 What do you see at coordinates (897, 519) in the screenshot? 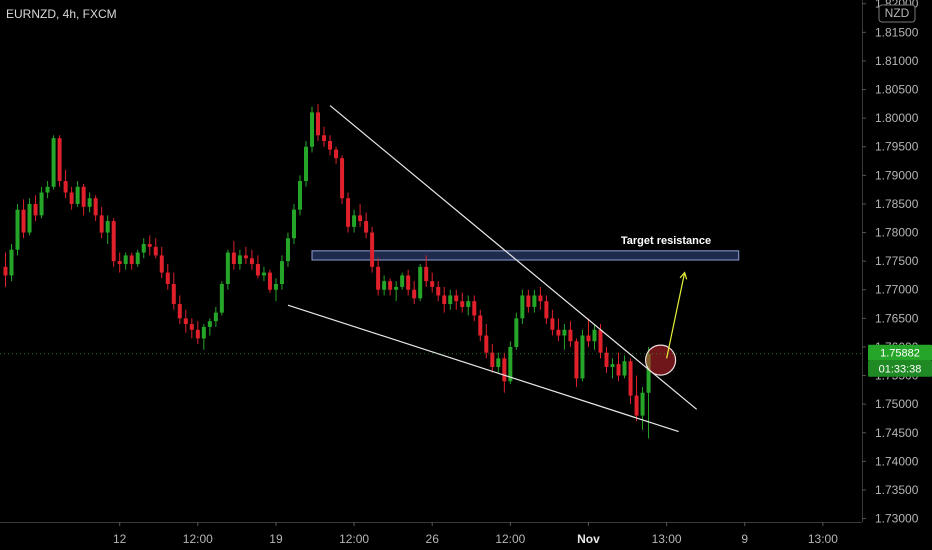
I see `price-tick-label: 1.73000` at bounding box center [897, 519].